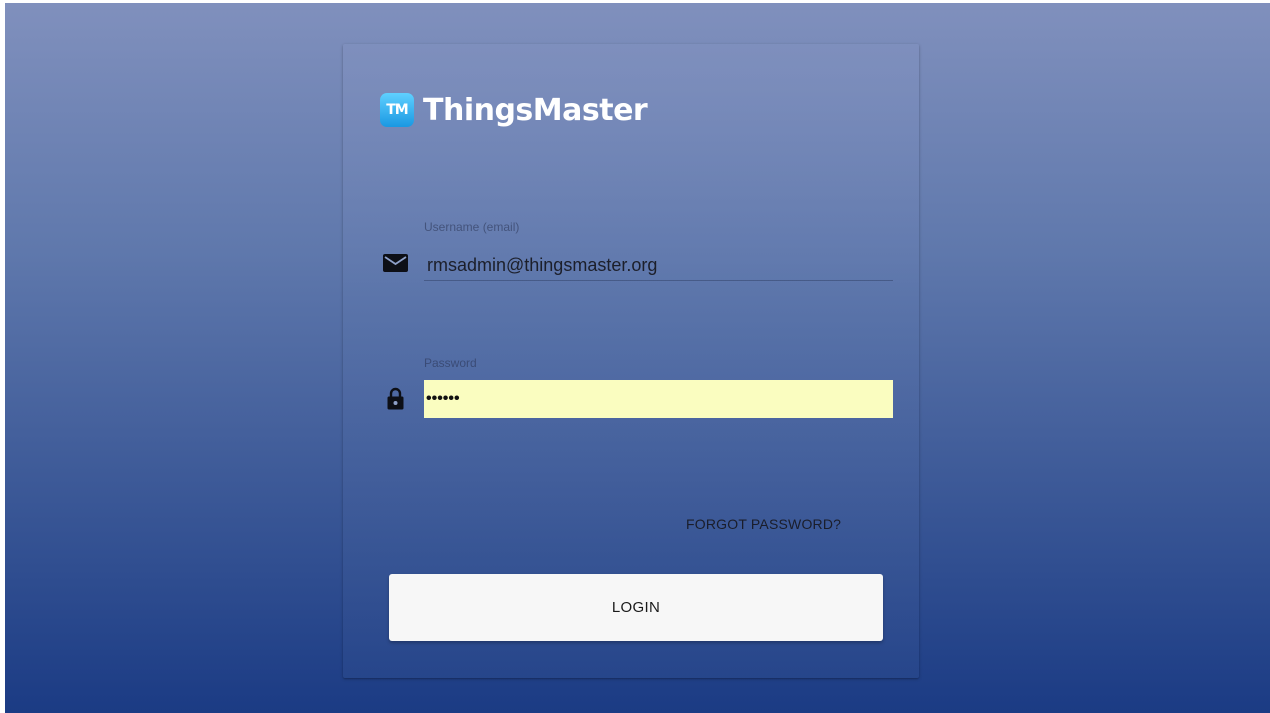  I want to click on lock-icon, so click(395, 398).